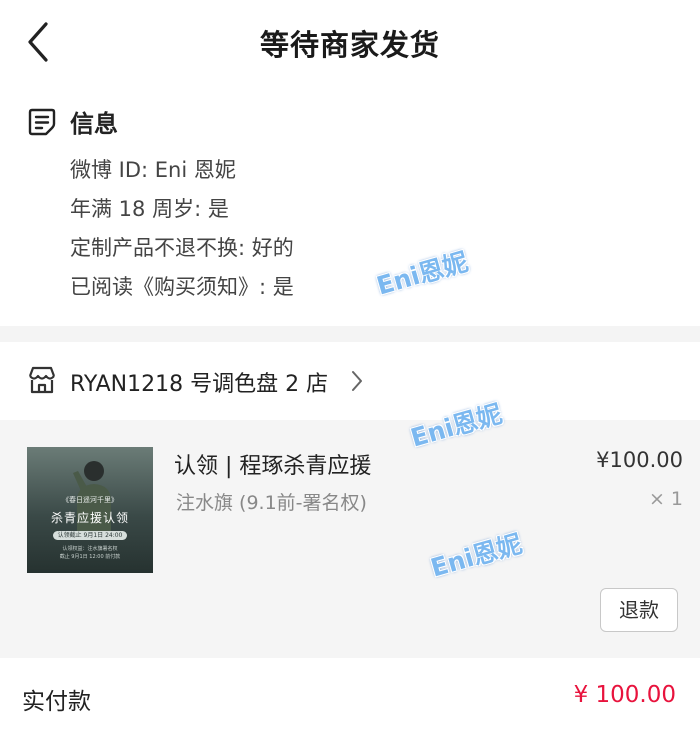 This screenshot has height=736, width=700. What do you see at coordinates (624, 695) in the screenshot?
I see `total-amount: ¥ 100.00` at bounding box center [624, 695].